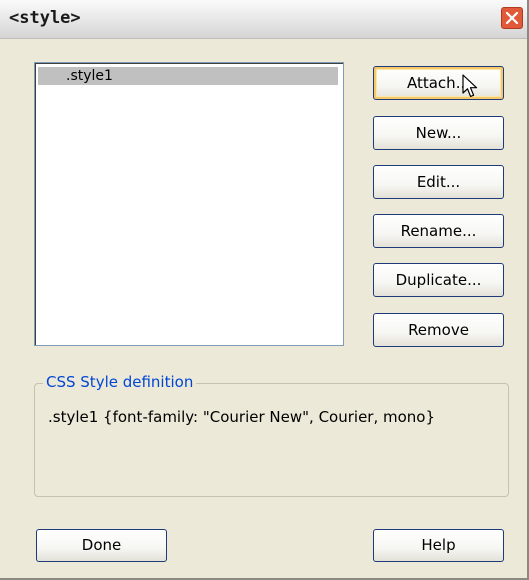  Describe the element at coordinates (188, 76) in the screenshot. I see `list-item-style1: .style1` at that location.